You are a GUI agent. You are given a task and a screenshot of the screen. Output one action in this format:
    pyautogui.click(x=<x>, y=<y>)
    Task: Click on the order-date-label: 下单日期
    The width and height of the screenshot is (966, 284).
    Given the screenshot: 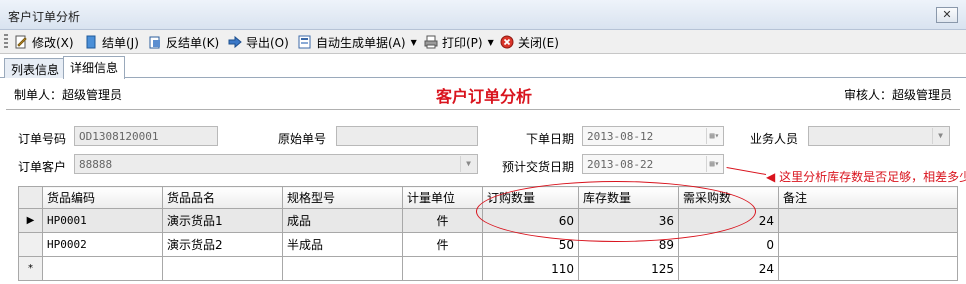 What is the action you would take?
    pyautogui.click(x=550, y=139)
    